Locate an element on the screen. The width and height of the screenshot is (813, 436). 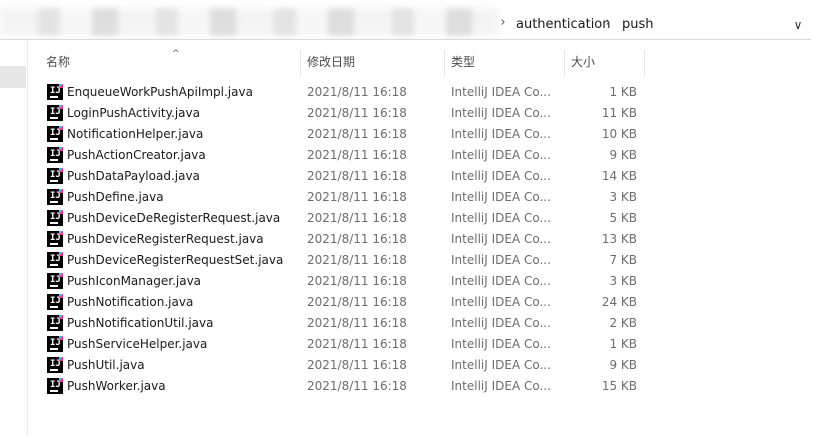
file-name: PushDeviceDeRegisterRequest.java is located at coordinates (174, 218).